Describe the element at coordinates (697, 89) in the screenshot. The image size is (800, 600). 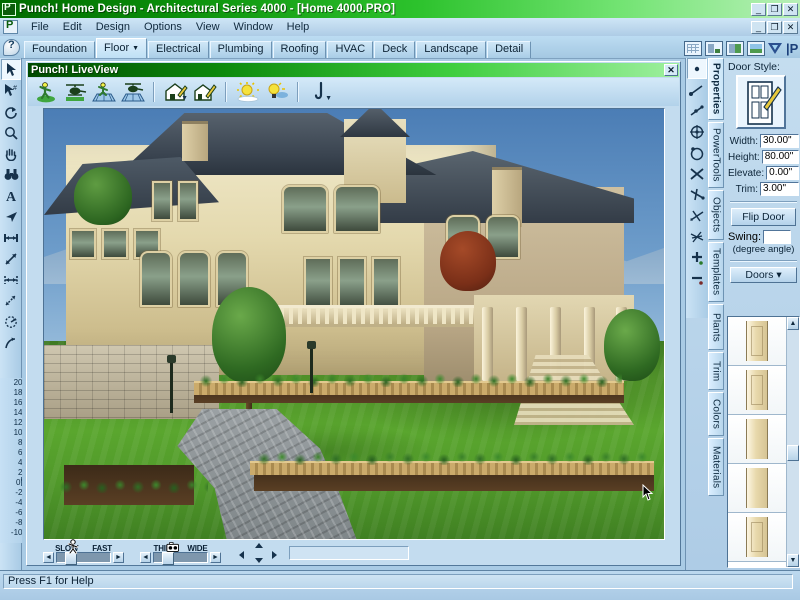
I see `line-endpoint-snap-icon` at that location.